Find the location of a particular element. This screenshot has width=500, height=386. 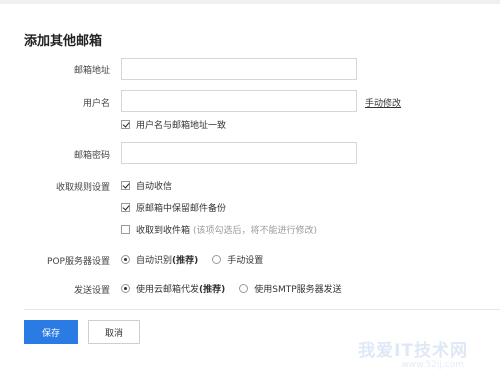

auto-receive-row: 自动收信 is located at coordinates (146, 185).